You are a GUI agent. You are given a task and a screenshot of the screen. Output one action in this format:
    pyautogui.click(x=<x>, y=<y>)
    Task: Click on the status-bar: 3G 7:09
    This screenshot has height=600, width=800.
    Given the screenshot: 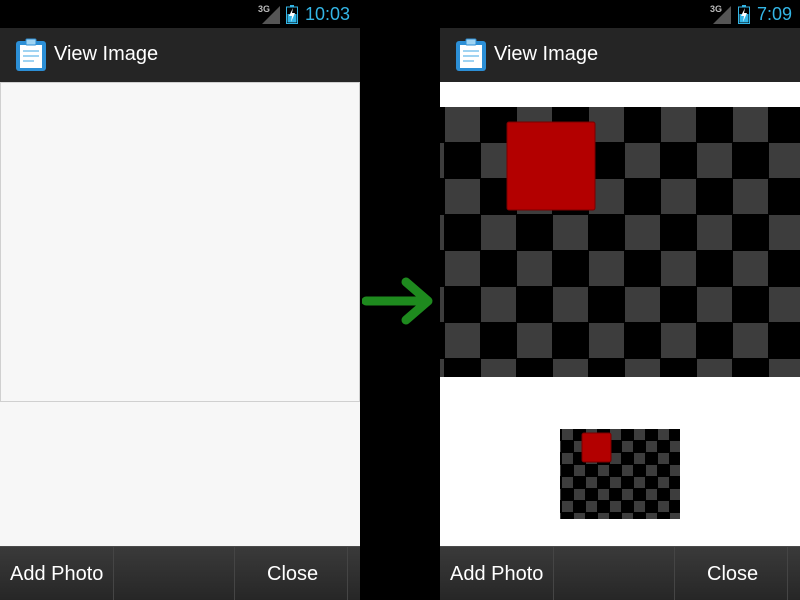 What is the action you would take?
    pyautogui.click(x=620, y=14)
    